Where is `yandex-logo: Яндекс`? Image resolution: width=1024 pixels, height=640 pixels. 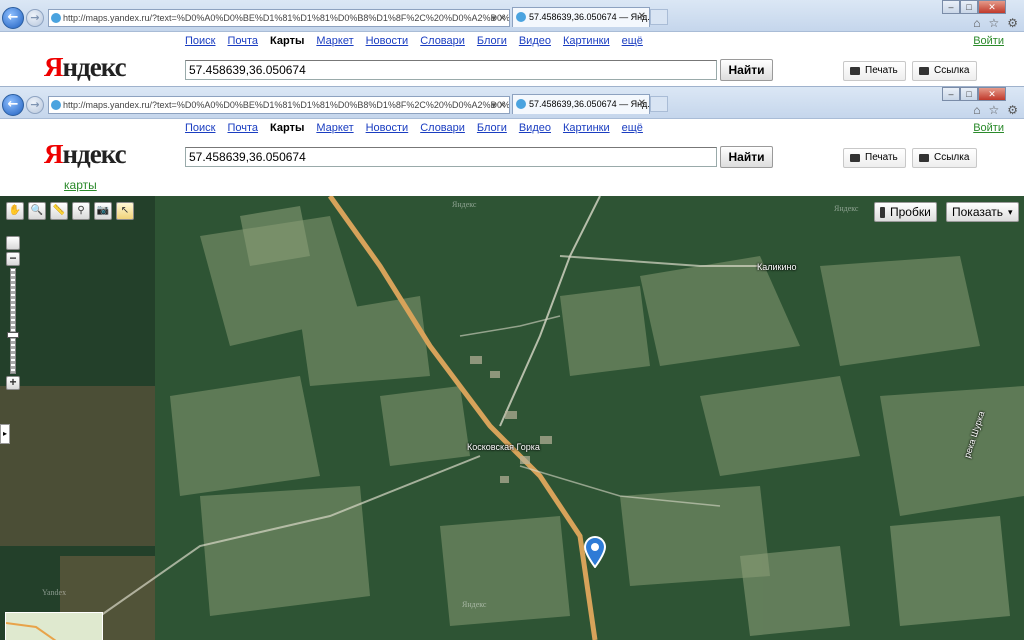 yandex-logo: Яндекс is located at coordinates (85, 67).